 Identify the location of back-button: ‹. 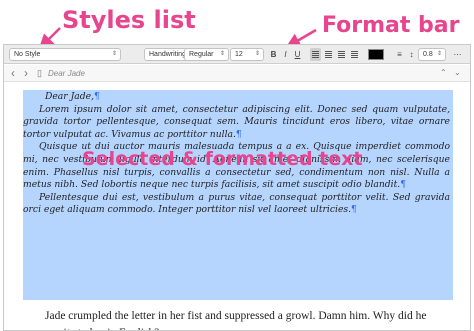
(13, 73).